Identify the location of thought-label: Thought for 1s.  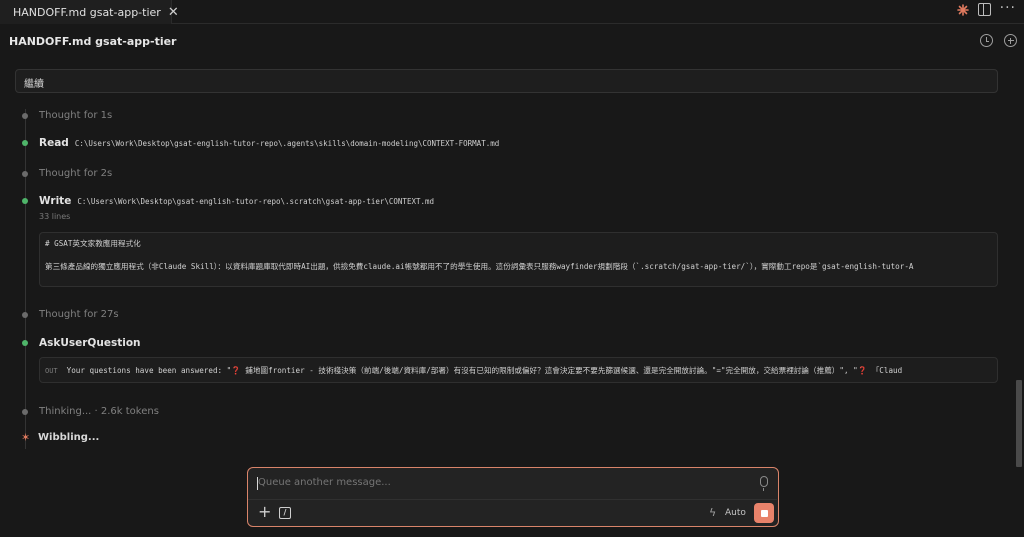
(76, 115).